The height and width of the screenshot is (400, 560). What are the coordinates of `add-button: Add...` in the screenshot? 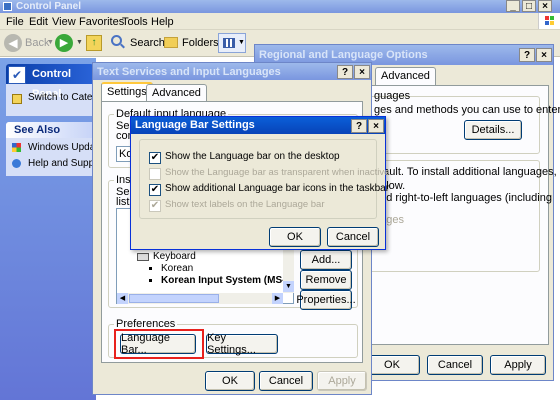 It's located at (326, 260).